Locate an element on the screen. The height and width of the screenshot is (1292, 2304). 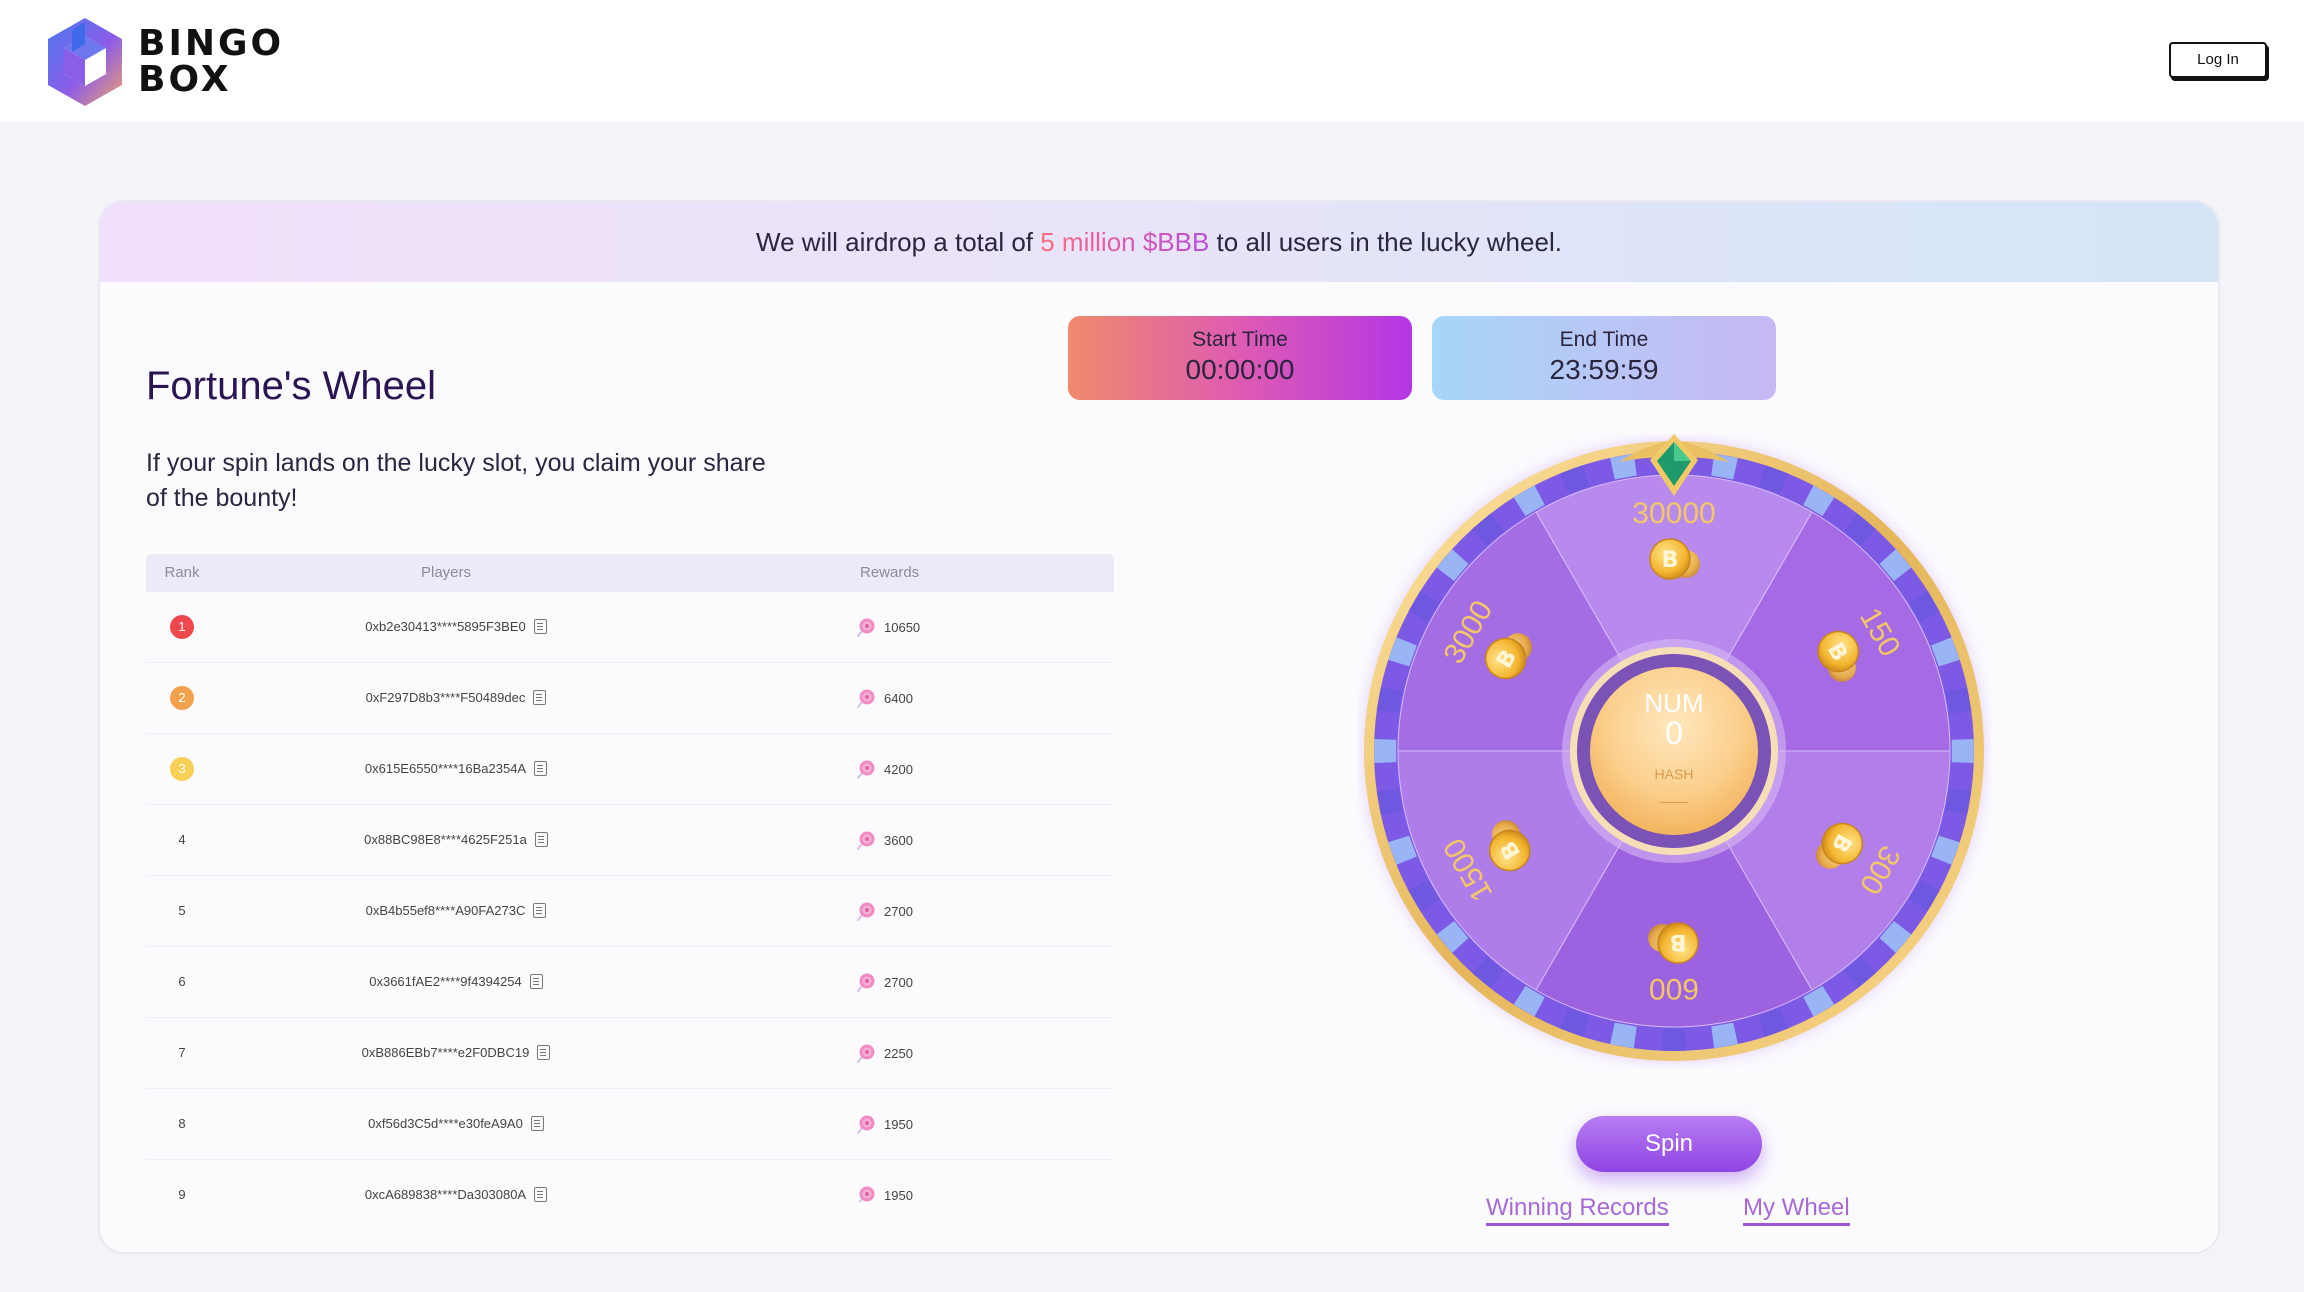
player-address: 0xb2e30413****5895F3BE0 is located at coordinates (445, 626).